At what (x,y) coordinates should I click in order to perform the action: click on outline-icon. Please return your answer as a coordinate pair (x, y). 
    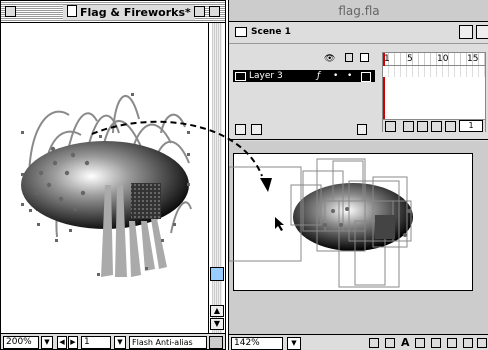
    Looking at the image, I should click on (364, 57).